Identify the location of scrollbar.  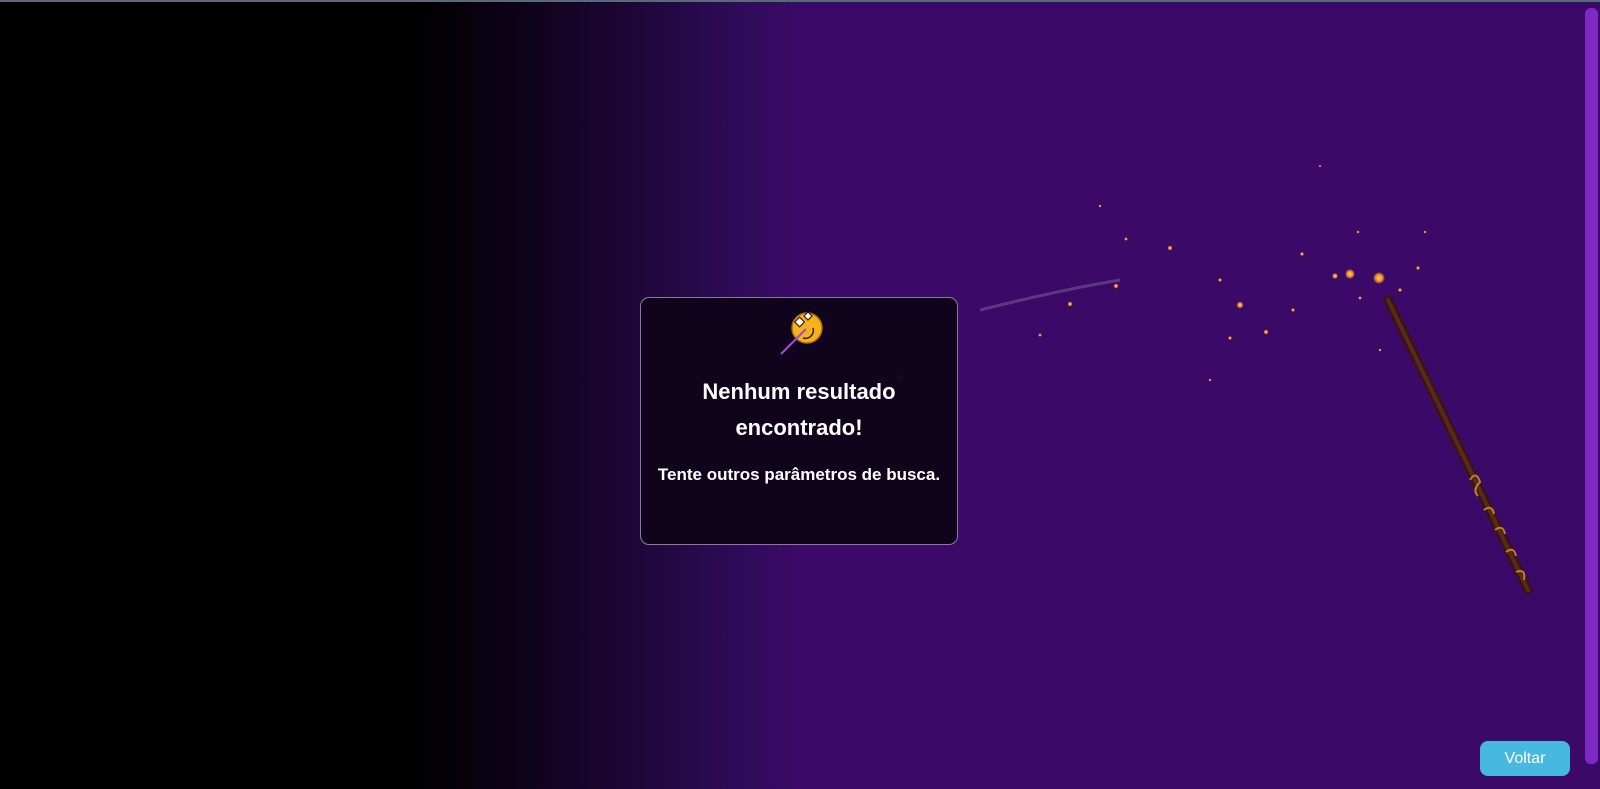
(1592, 395).